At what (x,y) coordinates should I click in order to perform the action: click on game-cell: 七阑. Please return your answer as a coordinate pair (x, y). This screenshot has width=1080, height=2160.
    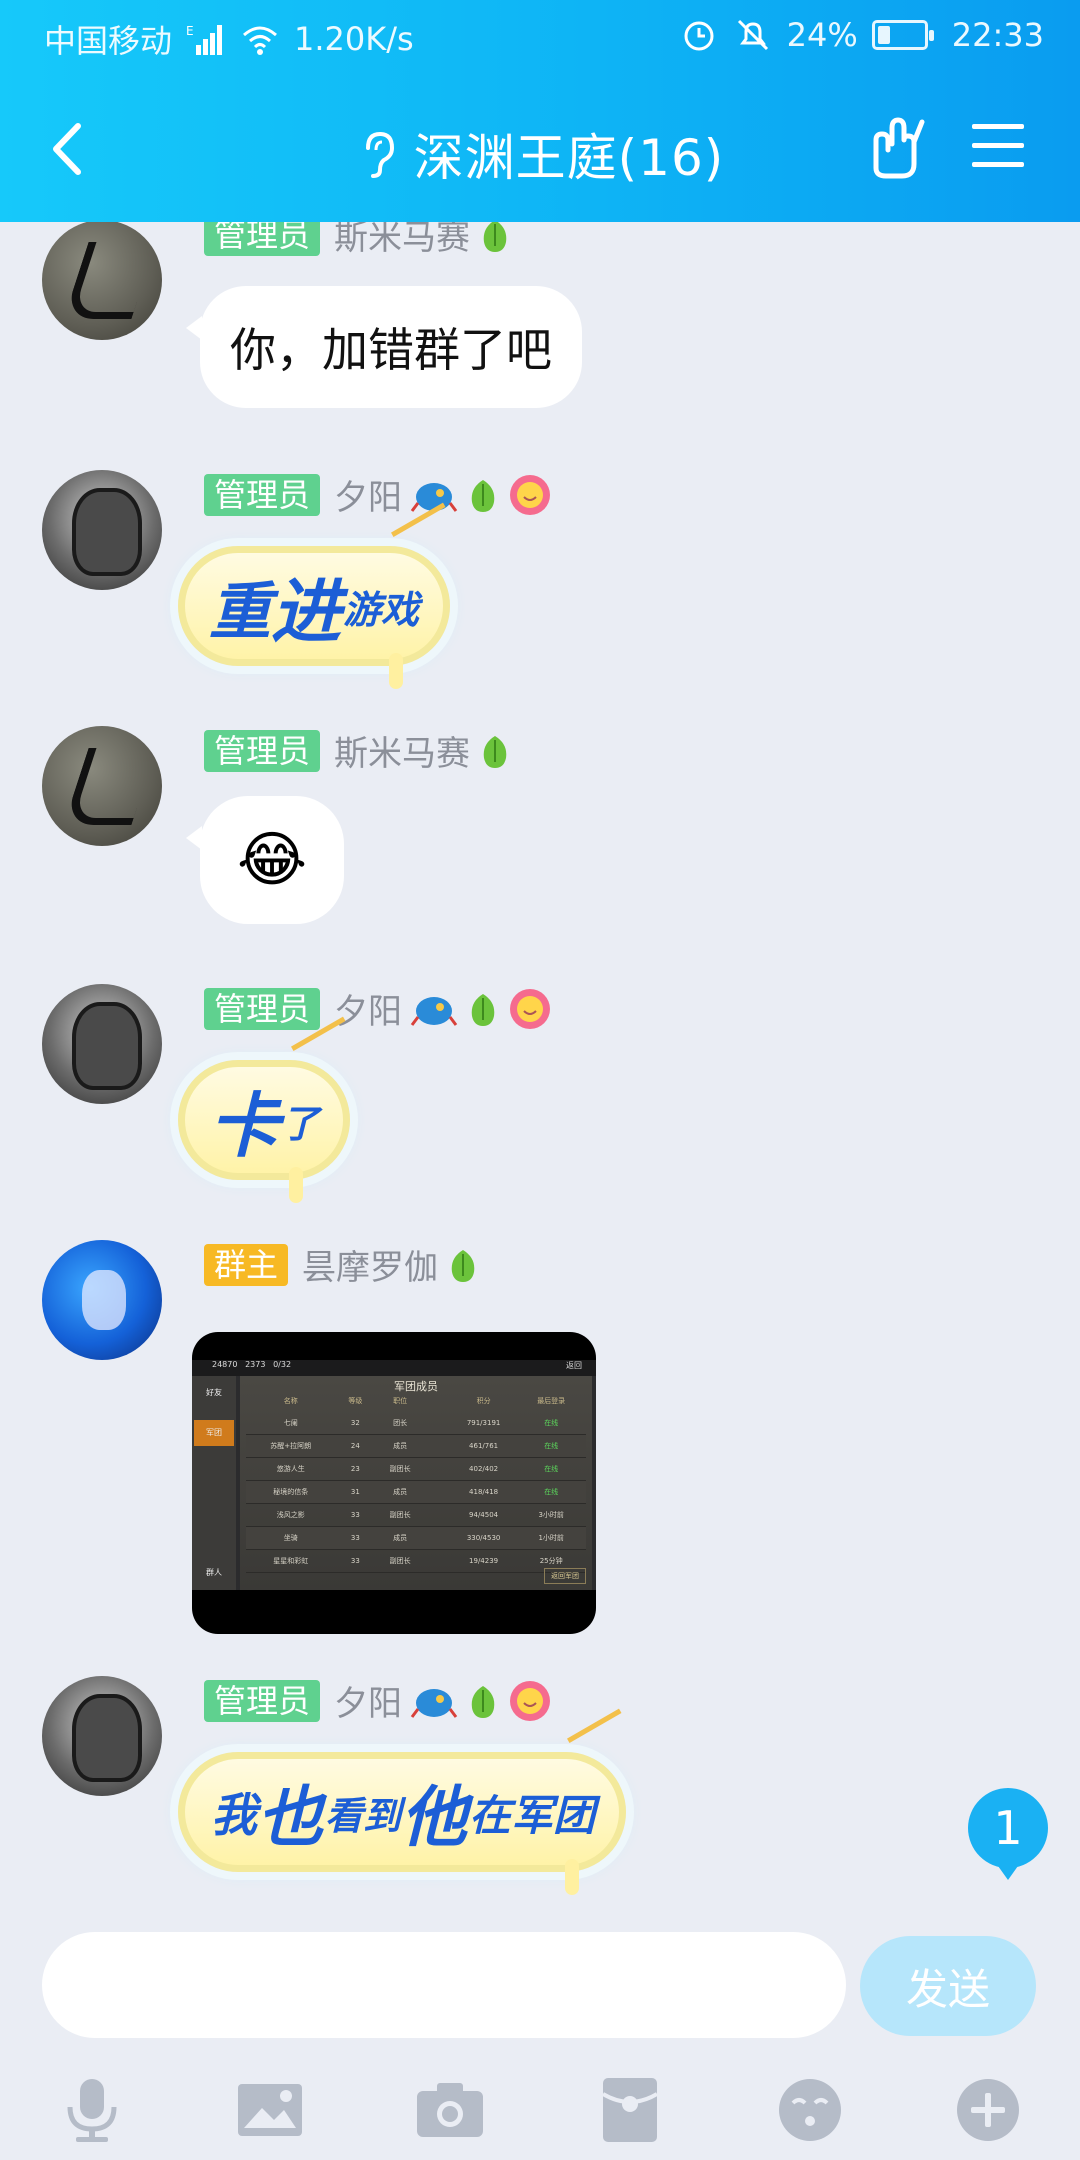
    Looking at the image, I should click on (290, 1423).